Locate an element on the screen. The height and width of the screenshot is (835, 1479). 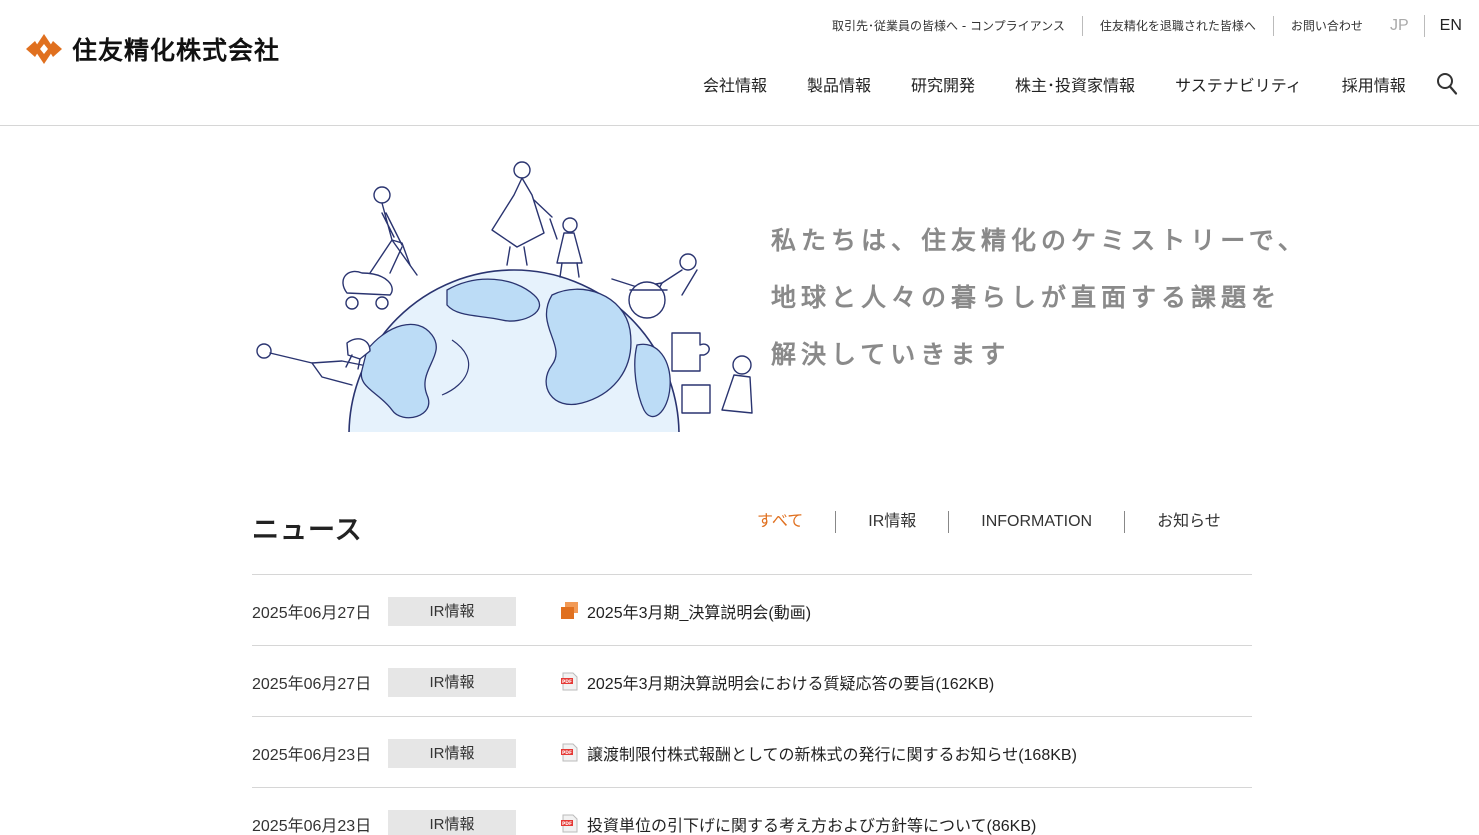
video-icon is located at coordinates (569, 610).